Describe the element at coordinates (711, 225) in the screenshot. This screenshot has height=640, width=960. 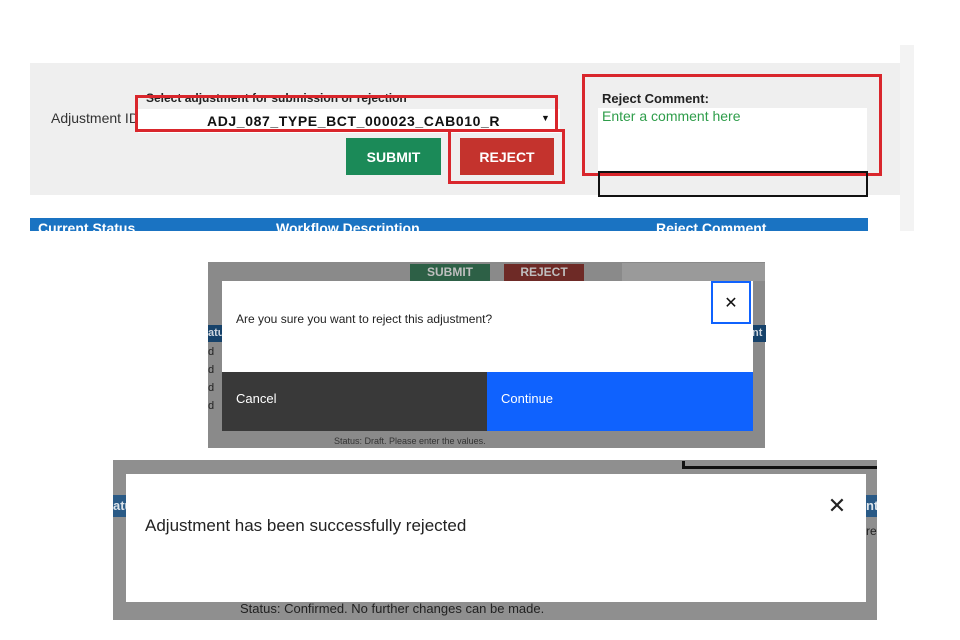
I see `column-header-reject-comment: Reject Comment` at that location.